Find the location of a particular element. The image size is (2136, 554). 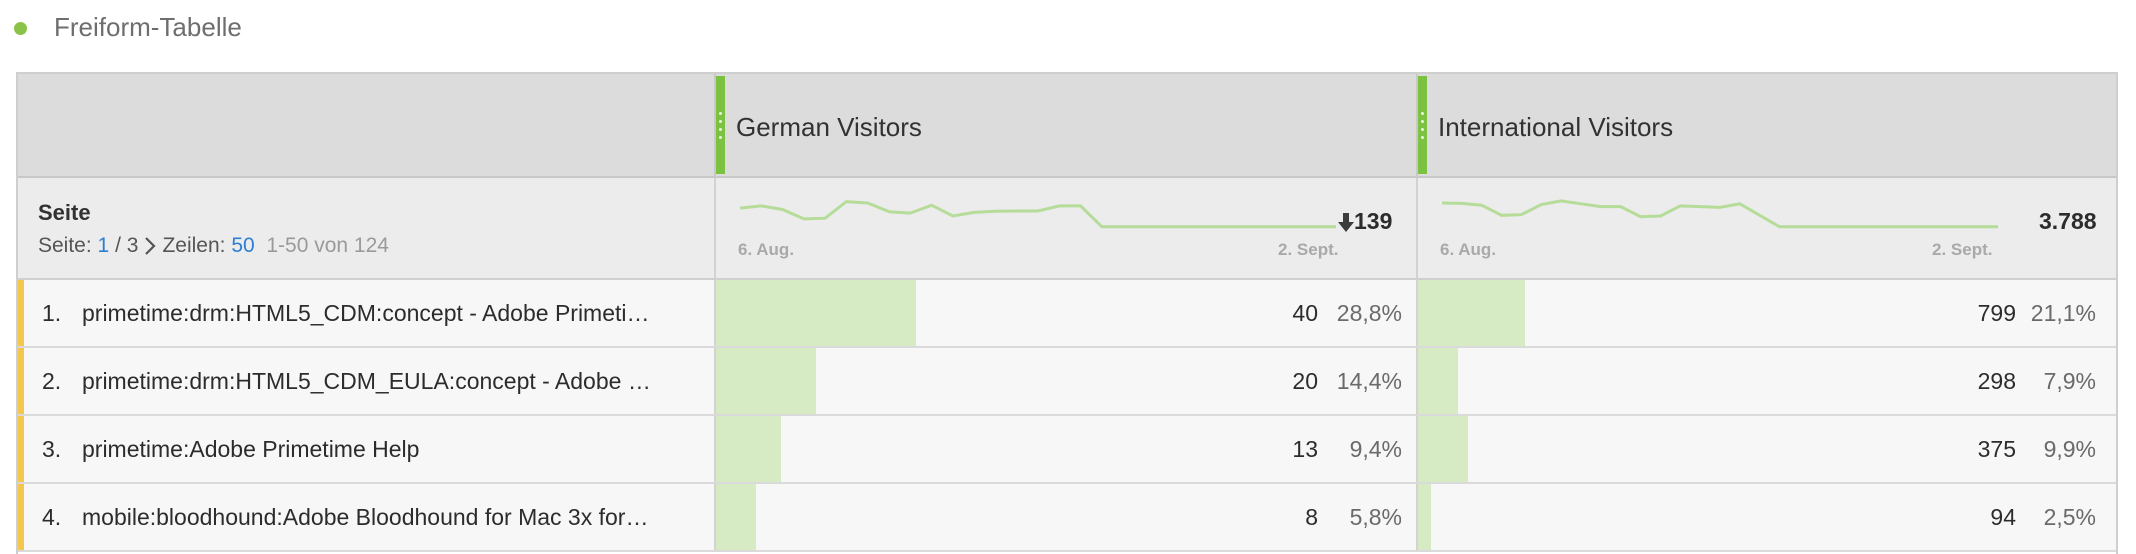

column-total: 139 is located at coordinates (1365, 221).